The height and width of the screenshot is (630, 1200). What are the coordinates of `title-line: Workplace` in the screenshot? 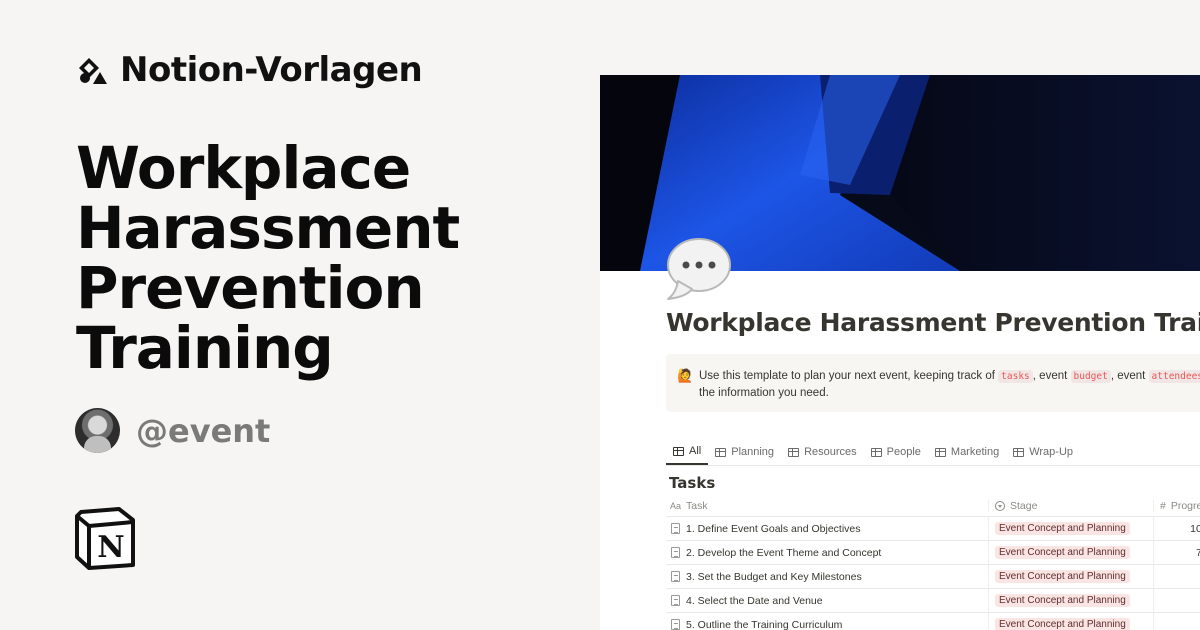 It's located at (243, 168).